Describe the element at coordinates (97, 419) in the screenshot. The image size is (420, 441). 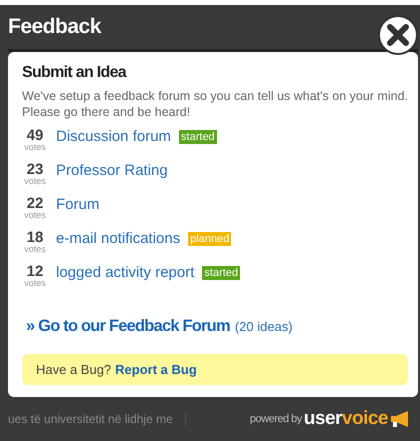
I see `background-text: ues të universitetit në lidhje me` at that location.